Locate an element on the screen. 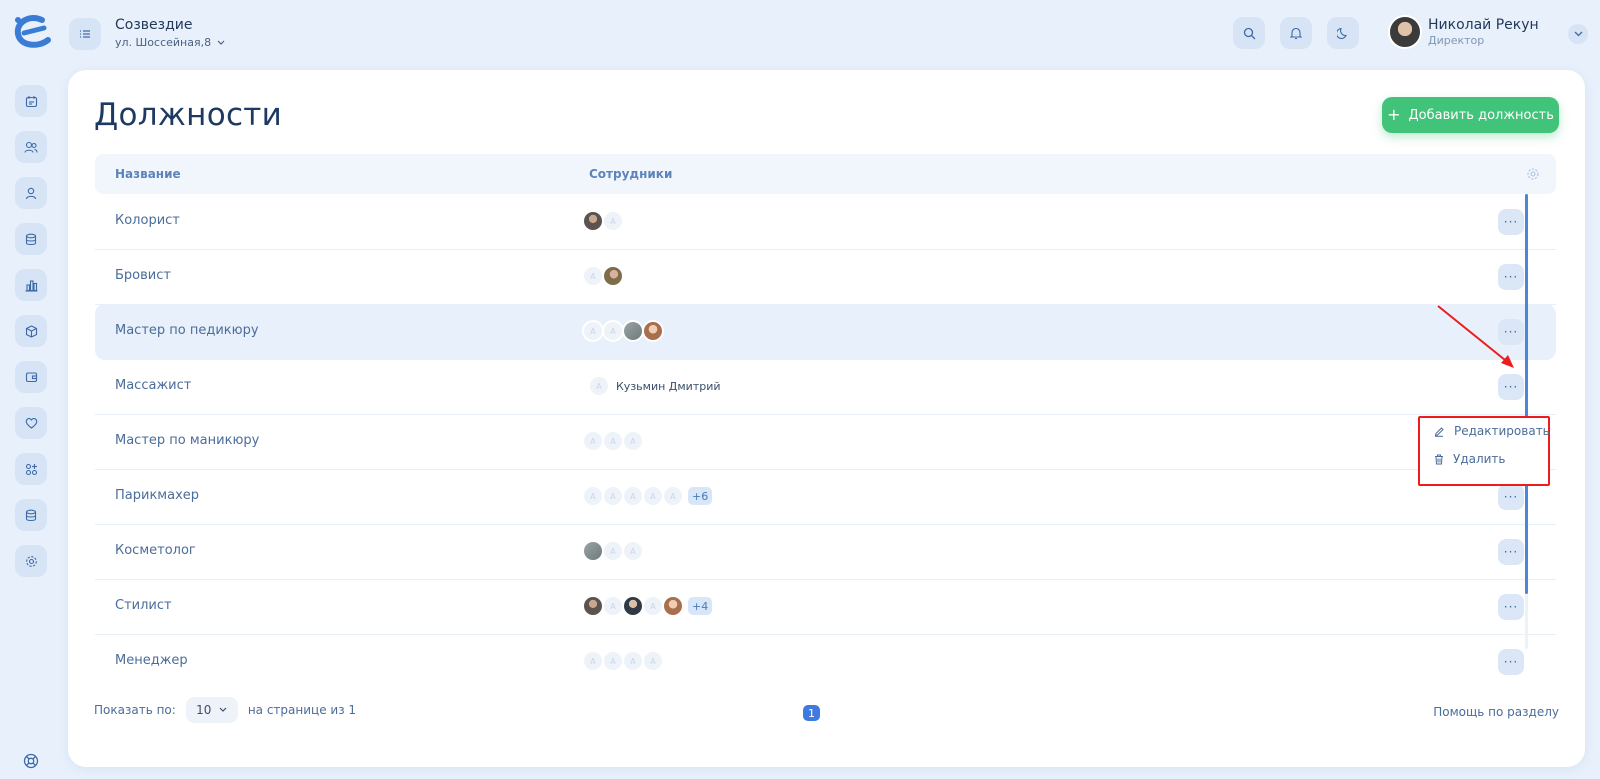 The width and height of the screenshot is (1600, 779). per-page-select: 10 is located at coordinates (211, 710).